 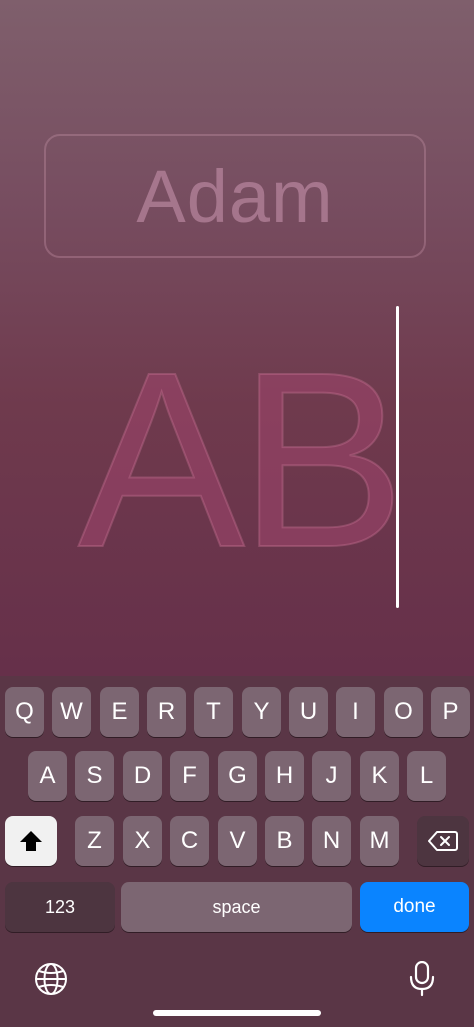 What do you see at coordinates (331, 776) in the screenshot?
I see `key-j: J` at bounding box center [331, 776].